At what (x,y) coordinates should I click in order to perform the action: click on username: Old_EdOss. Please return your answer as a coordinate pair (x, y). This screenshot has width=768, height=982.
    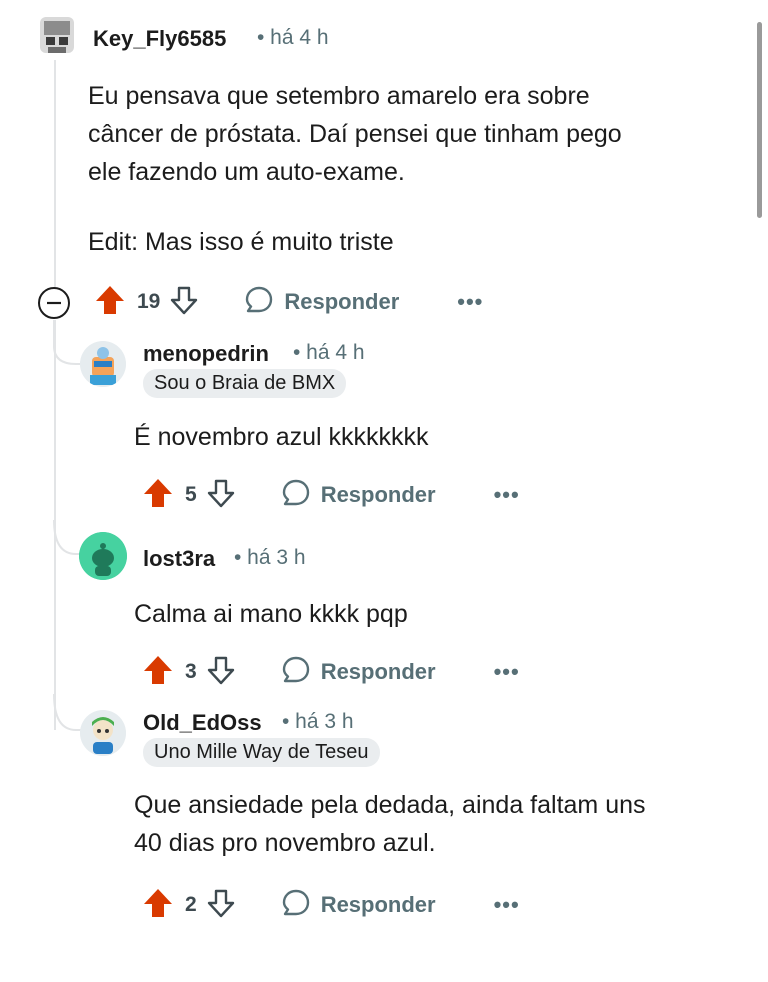
    Looking at the image, I should click on (202, 723).